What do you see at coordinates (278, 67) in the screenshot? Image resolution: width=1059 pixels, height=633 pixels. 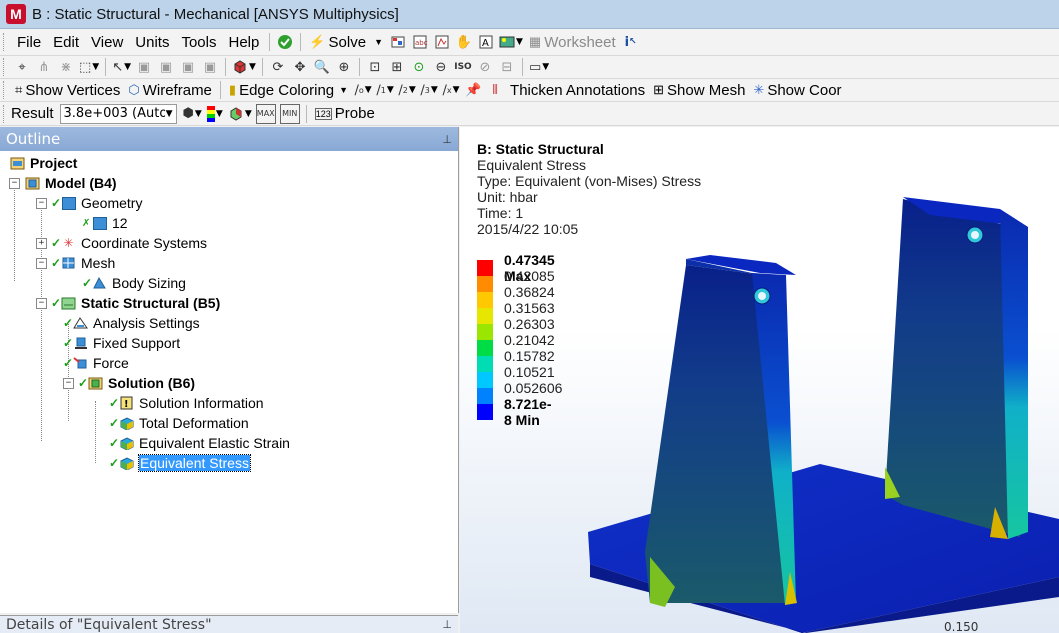 I see `rotate-icon: ⟳` at bounding box center [278, 67].